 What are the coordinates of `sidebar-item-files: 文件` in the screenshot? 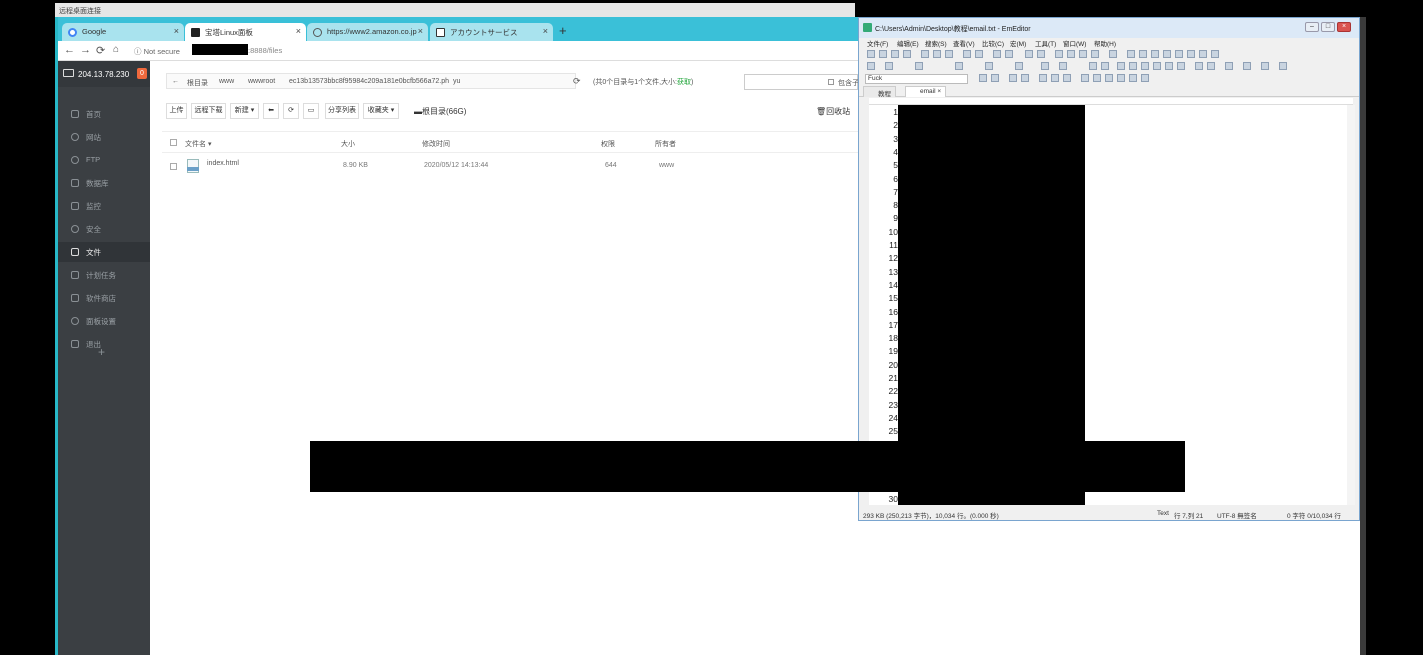 It's located at (104, 252).